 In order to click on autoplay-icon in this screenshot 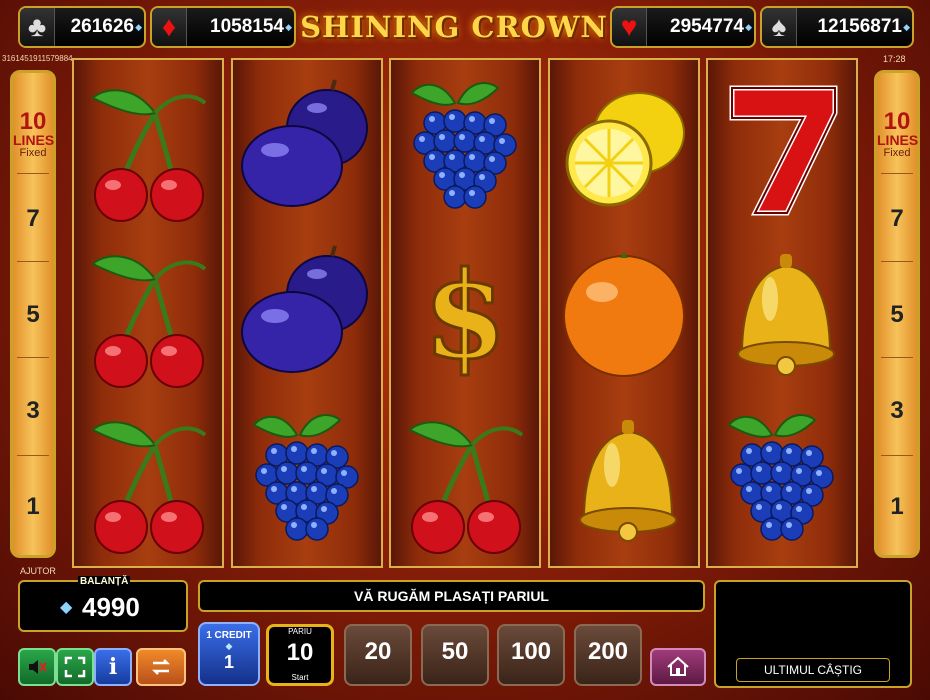, I will do `click(161, 667)`.